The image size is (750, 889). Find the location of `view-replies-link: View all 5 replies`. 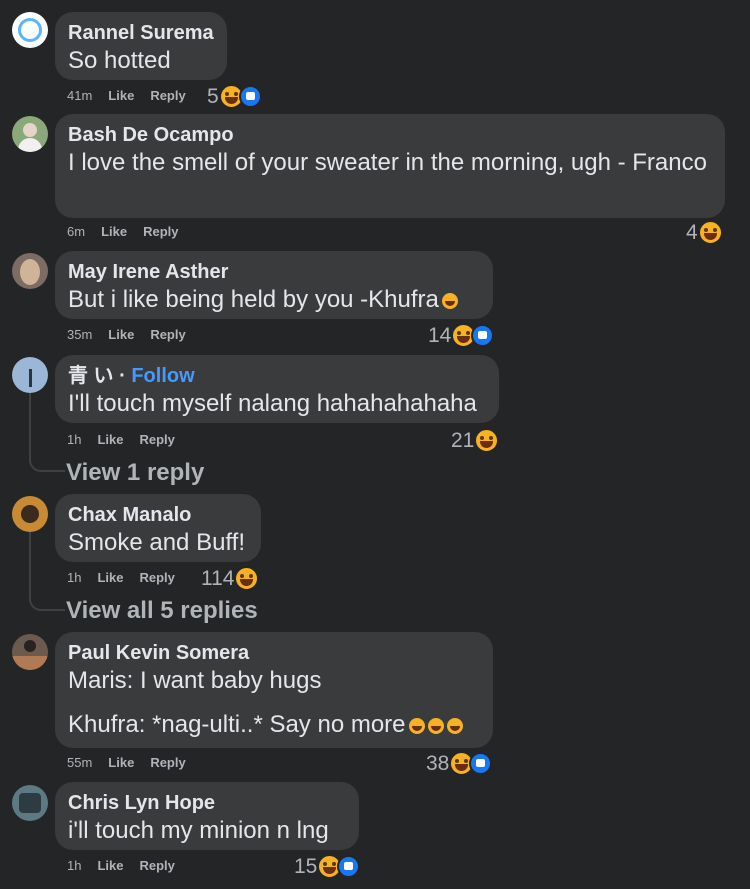

view-replies-link: View all 5 replies is located at coordinates (162, 611).